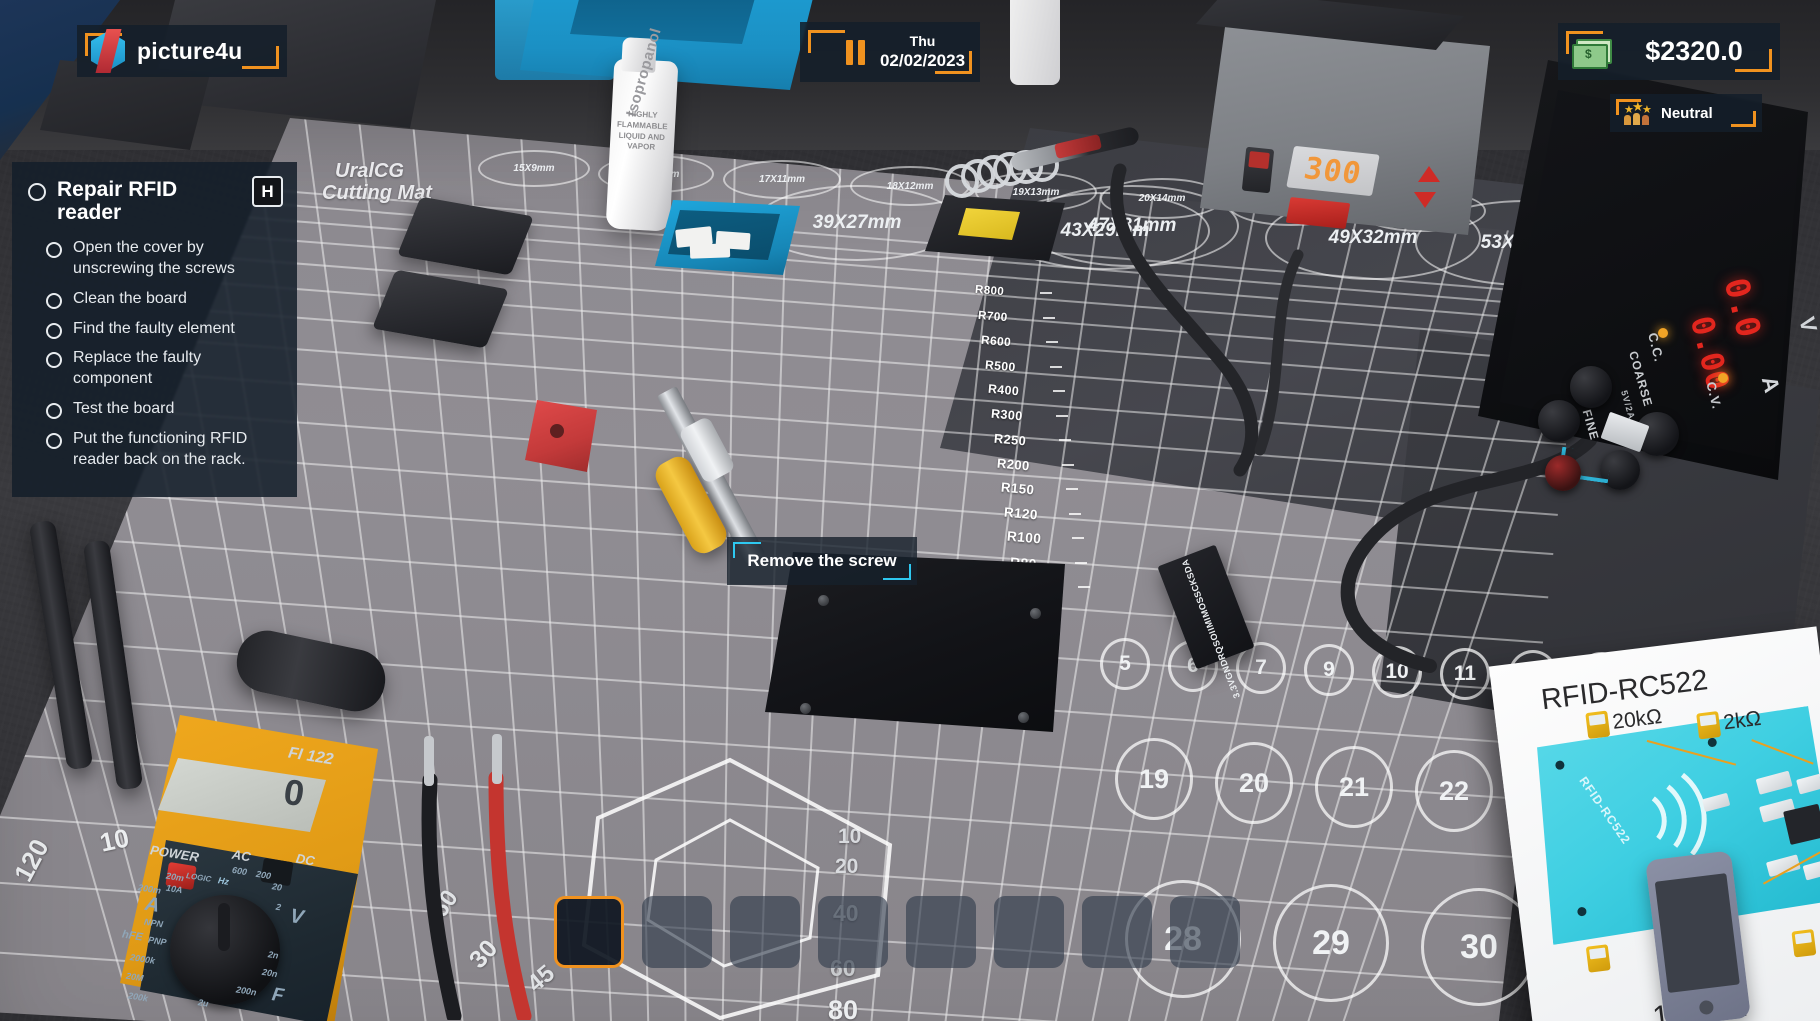 The image size is (1820, 1021). What do you see at coordinates (114, 840) in the screenshot?
I see `mat-ruler-mark: 10` at bounding box center [114, 840].